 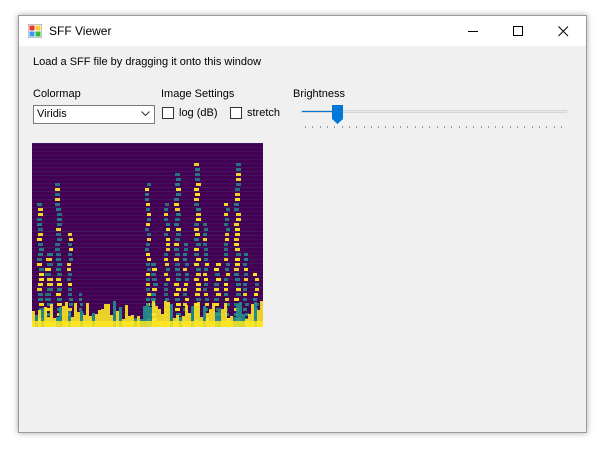 I want to click on close-button, so click(x=563, y=31).